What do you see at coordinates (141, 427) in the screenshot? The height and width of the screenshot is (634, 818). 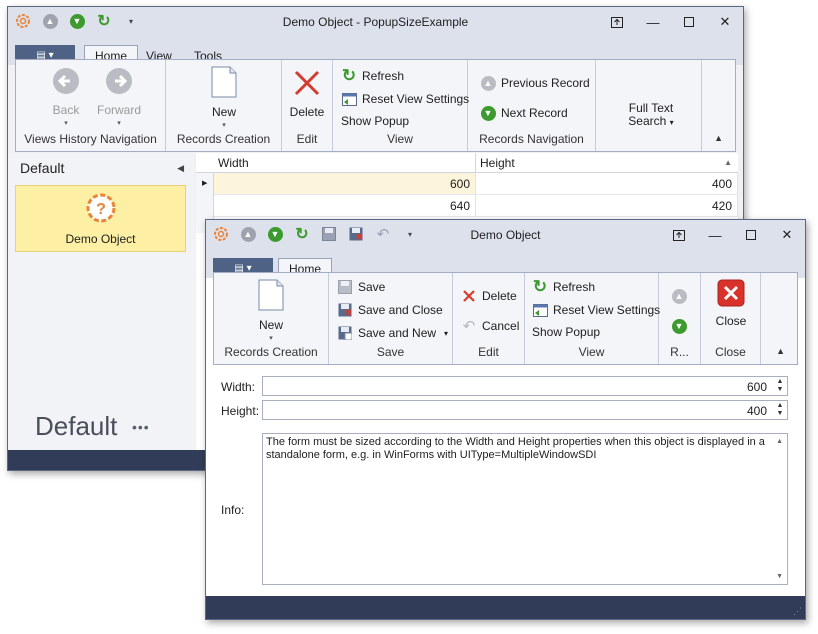 I see `nav-more-icon: •••` at bounding box center [141, 427].